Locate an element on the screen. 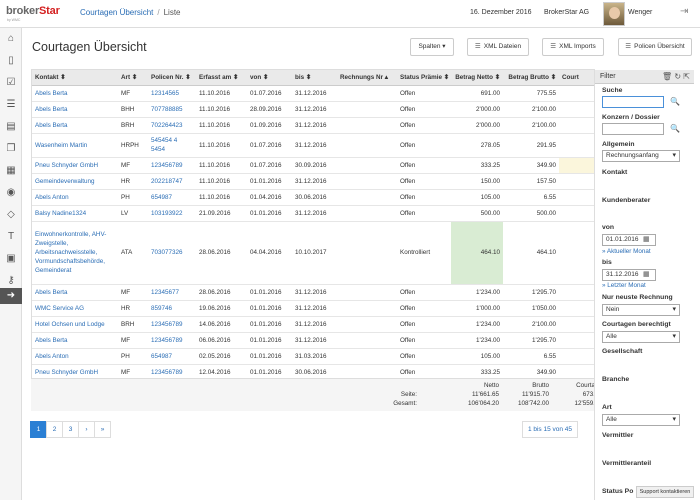  column-header: Art ⬍ is located at coordinates (133, 78).